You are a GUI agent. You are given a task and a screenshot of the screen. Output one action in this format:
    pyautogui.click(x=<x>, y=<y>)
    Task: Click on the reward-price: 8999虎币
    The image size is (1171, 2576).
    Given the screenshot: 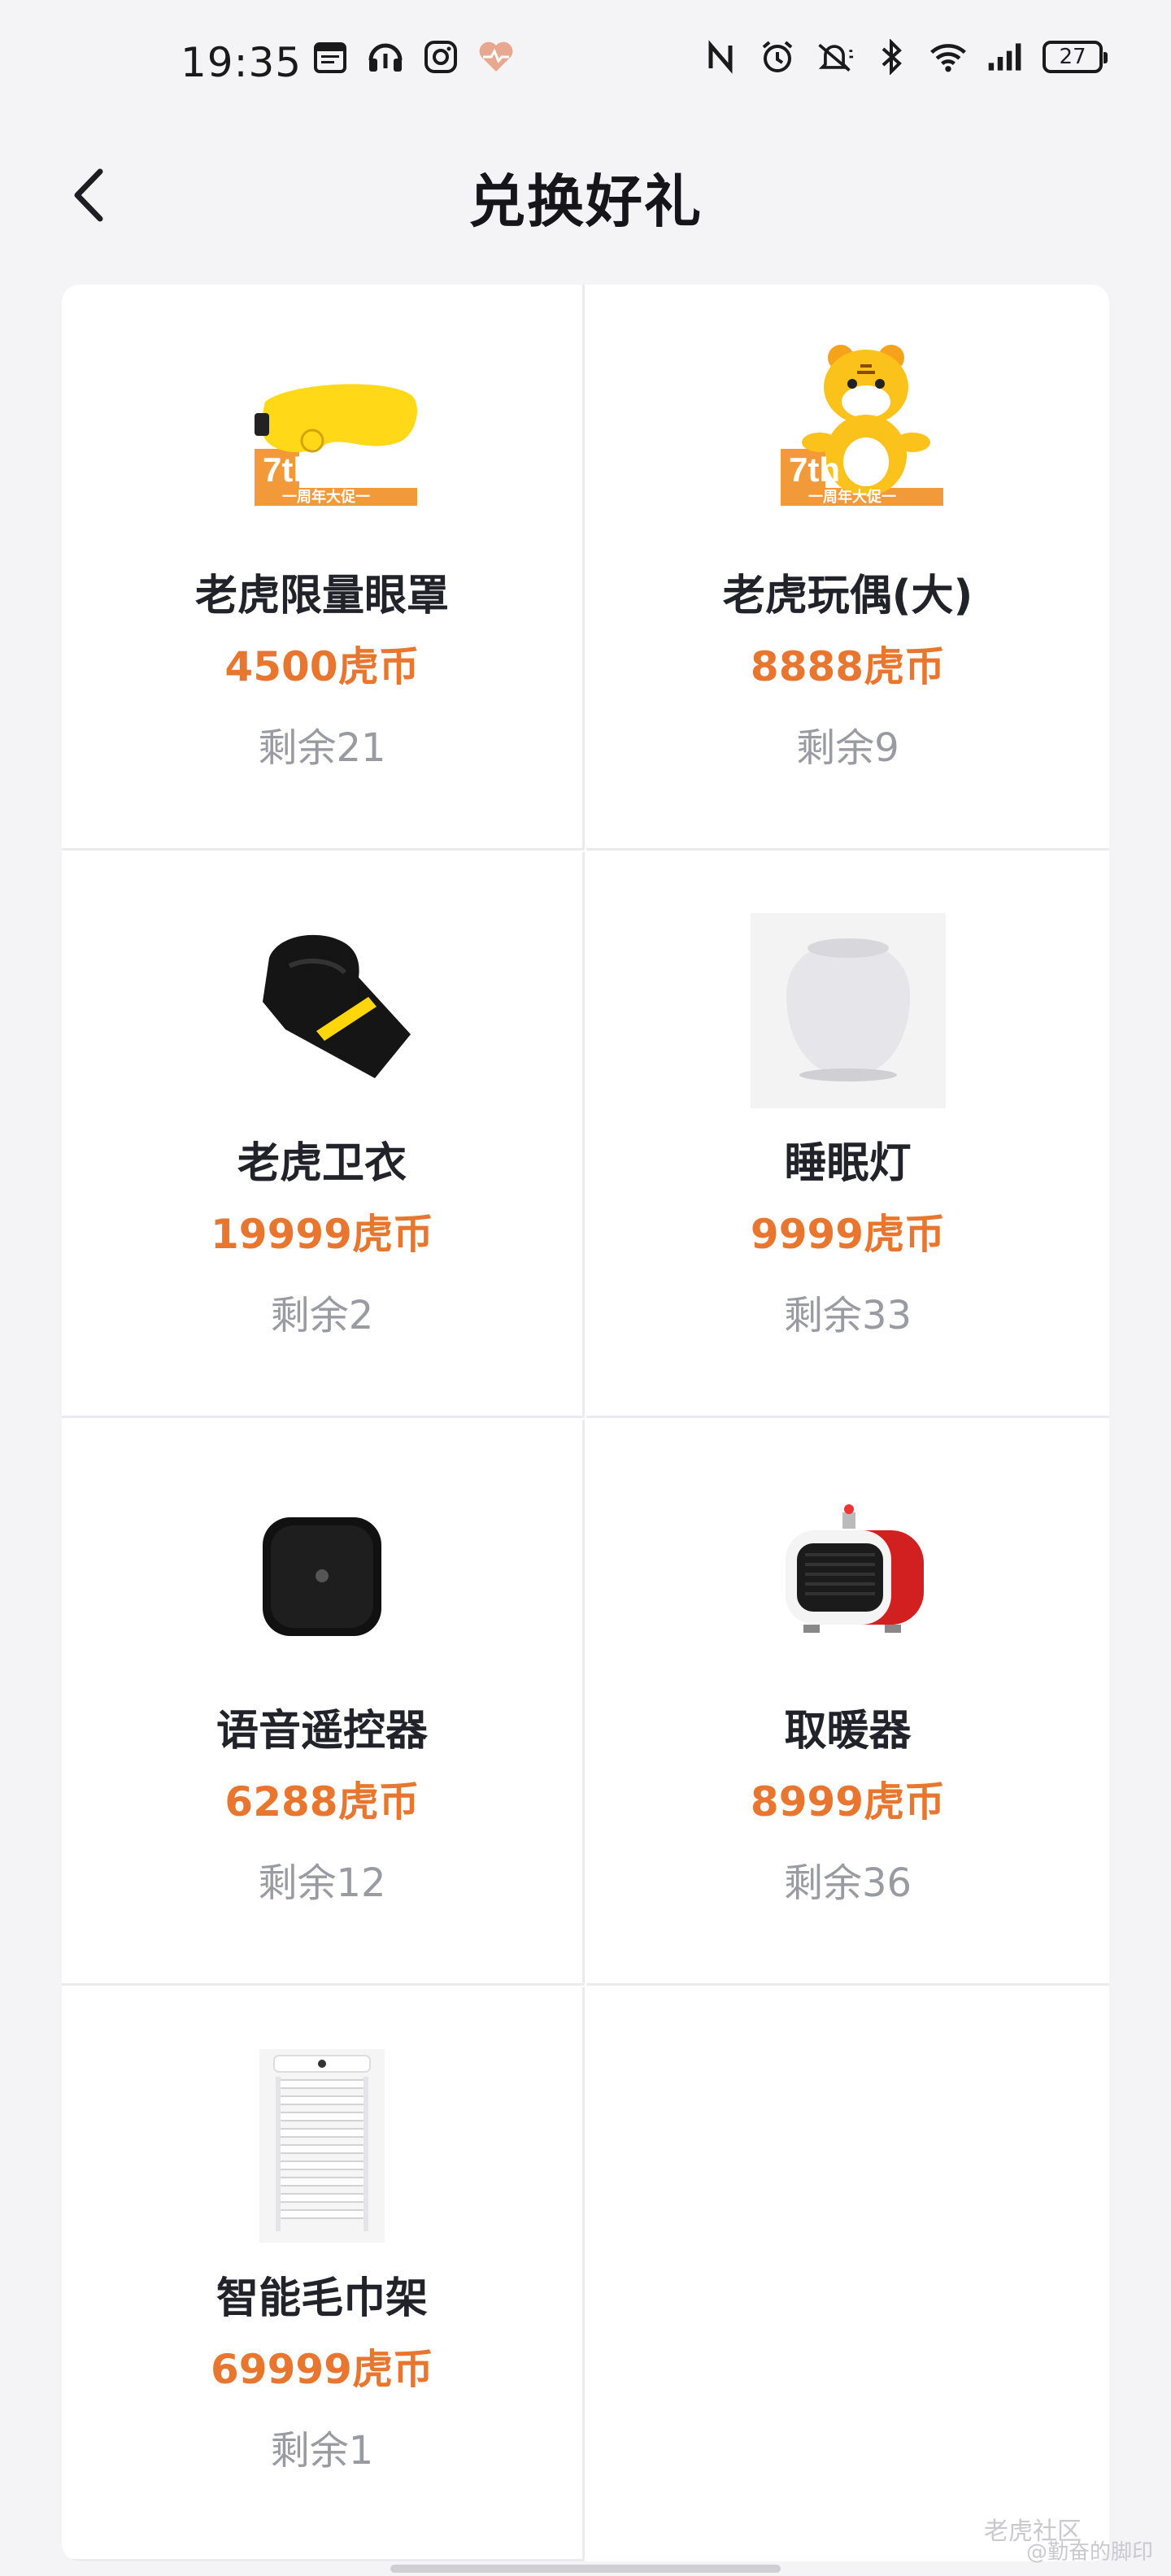 What is the action you would take?
    pyautogui.click(x=848, y=1802)
    